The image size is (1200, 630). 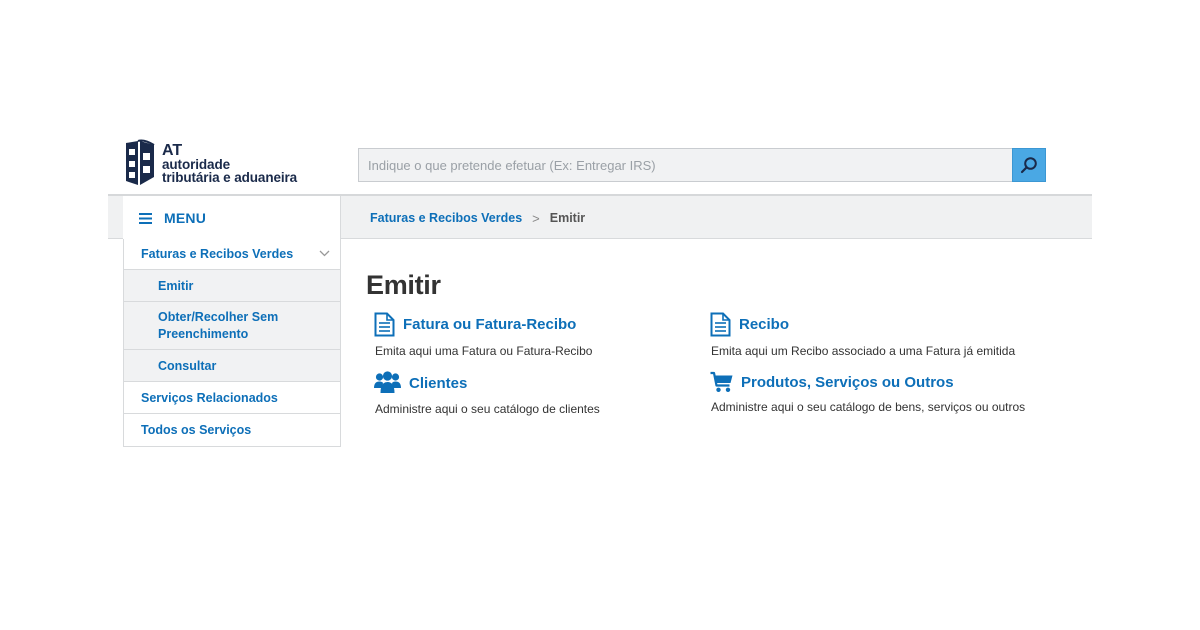 What do you see at coordinates (232, 286) in the screenshot?
I see `sidebar-item-emitir: Emitir` at bounding box center [232, 286].